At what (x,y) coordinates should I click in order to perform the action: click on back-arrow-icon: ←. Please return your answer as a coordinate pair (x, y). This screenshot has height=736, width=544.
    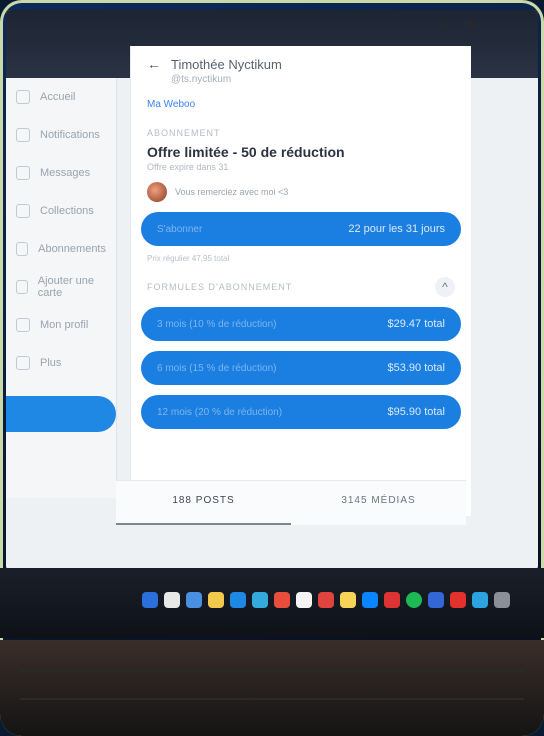
    Looking at the image, I should click on (154, 64).